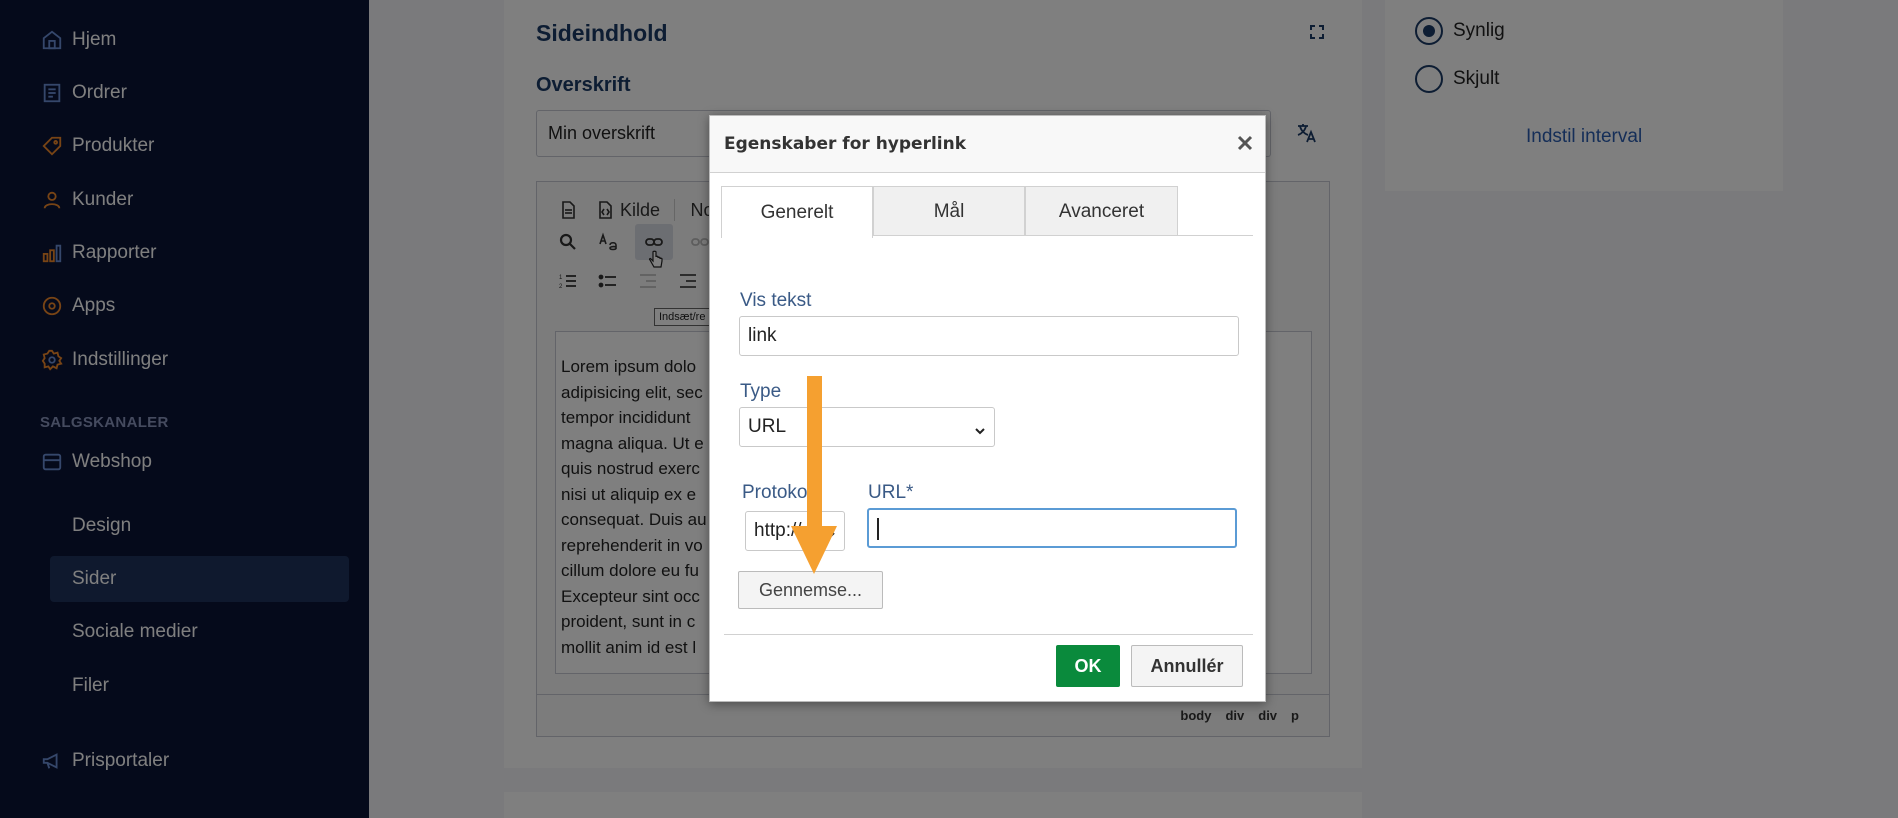  Describe the element at coordinates (878, 529) in the screenshot. I see `text-caret` at that location.